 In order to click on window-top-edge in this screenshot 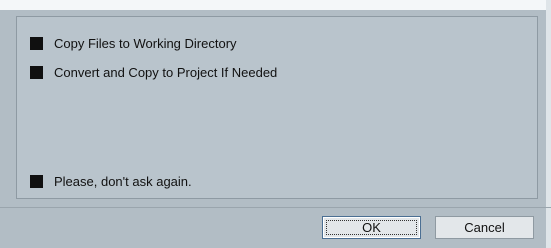, I will do `click(275, 5)`.